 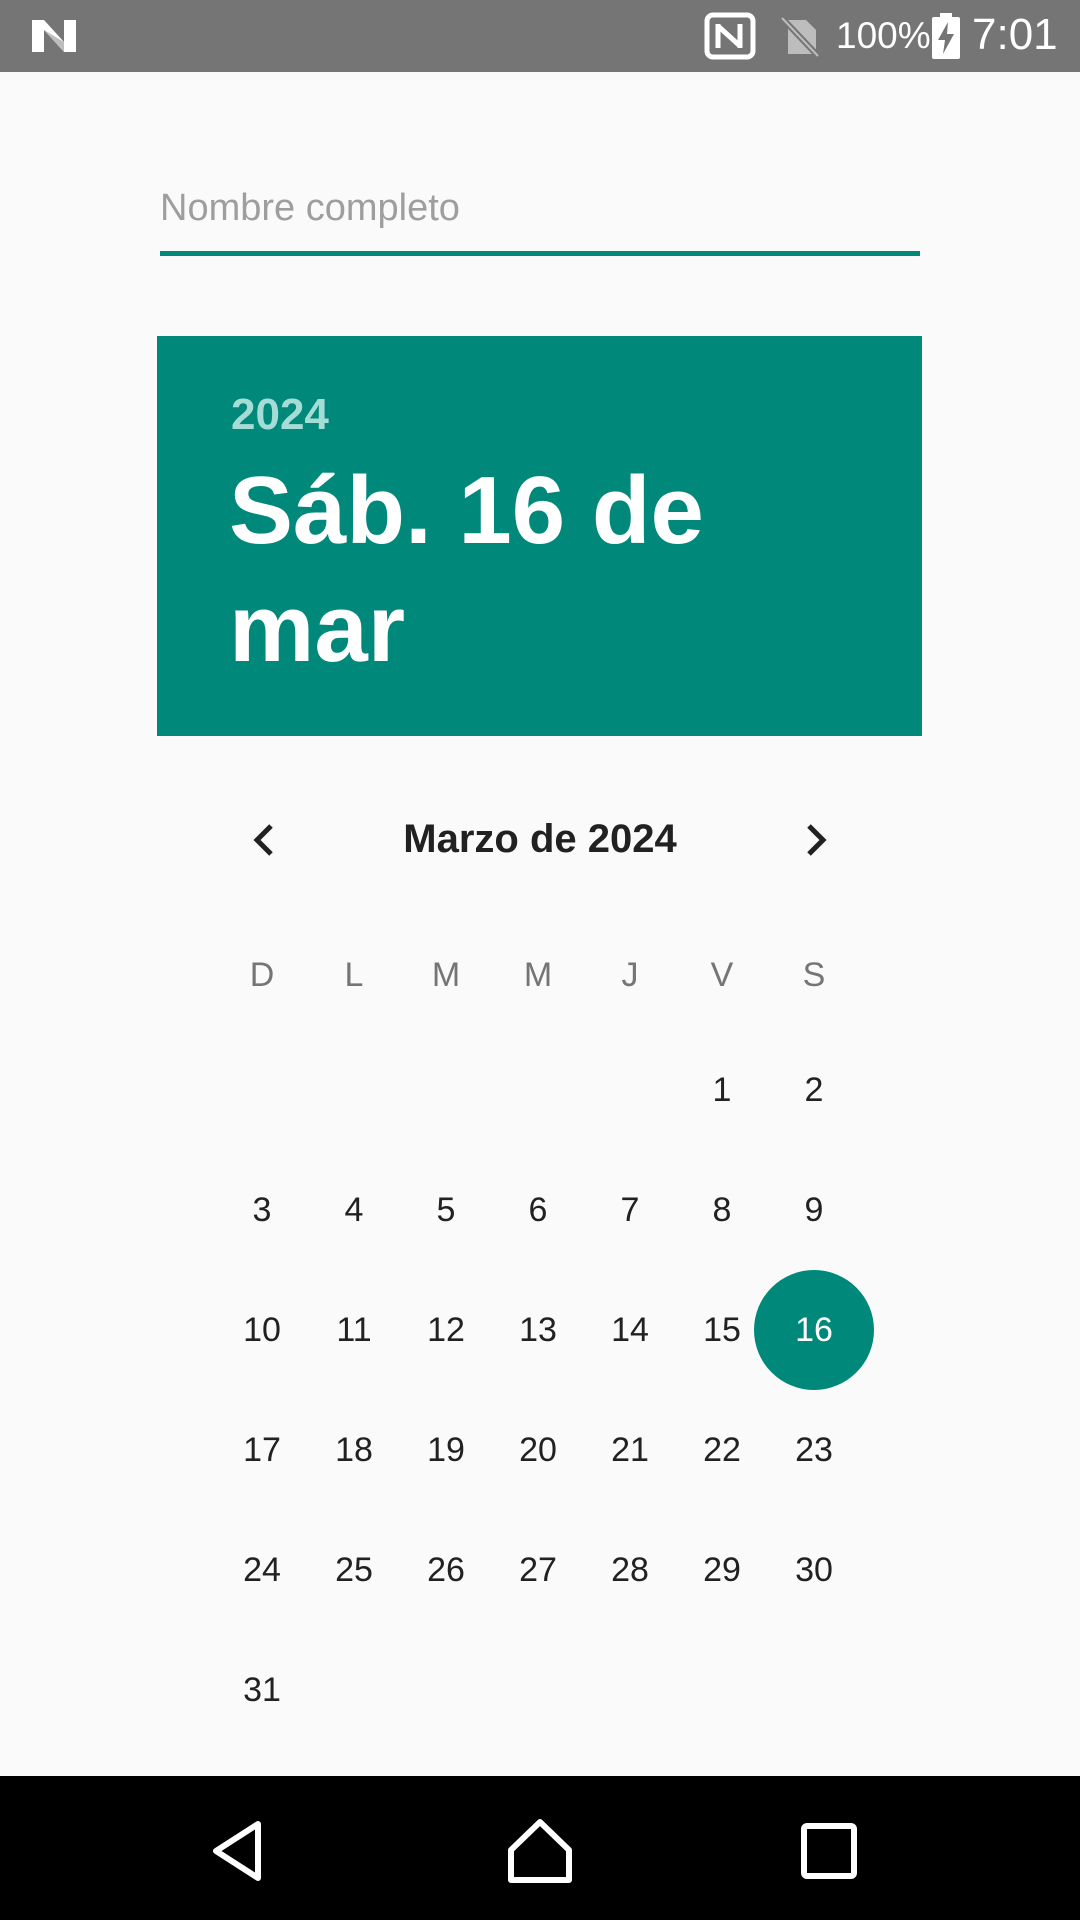 What do you see at coordinates (280, 415) in the screenshot?
I see `header-year: 2024` at bounding box center [280, 415].